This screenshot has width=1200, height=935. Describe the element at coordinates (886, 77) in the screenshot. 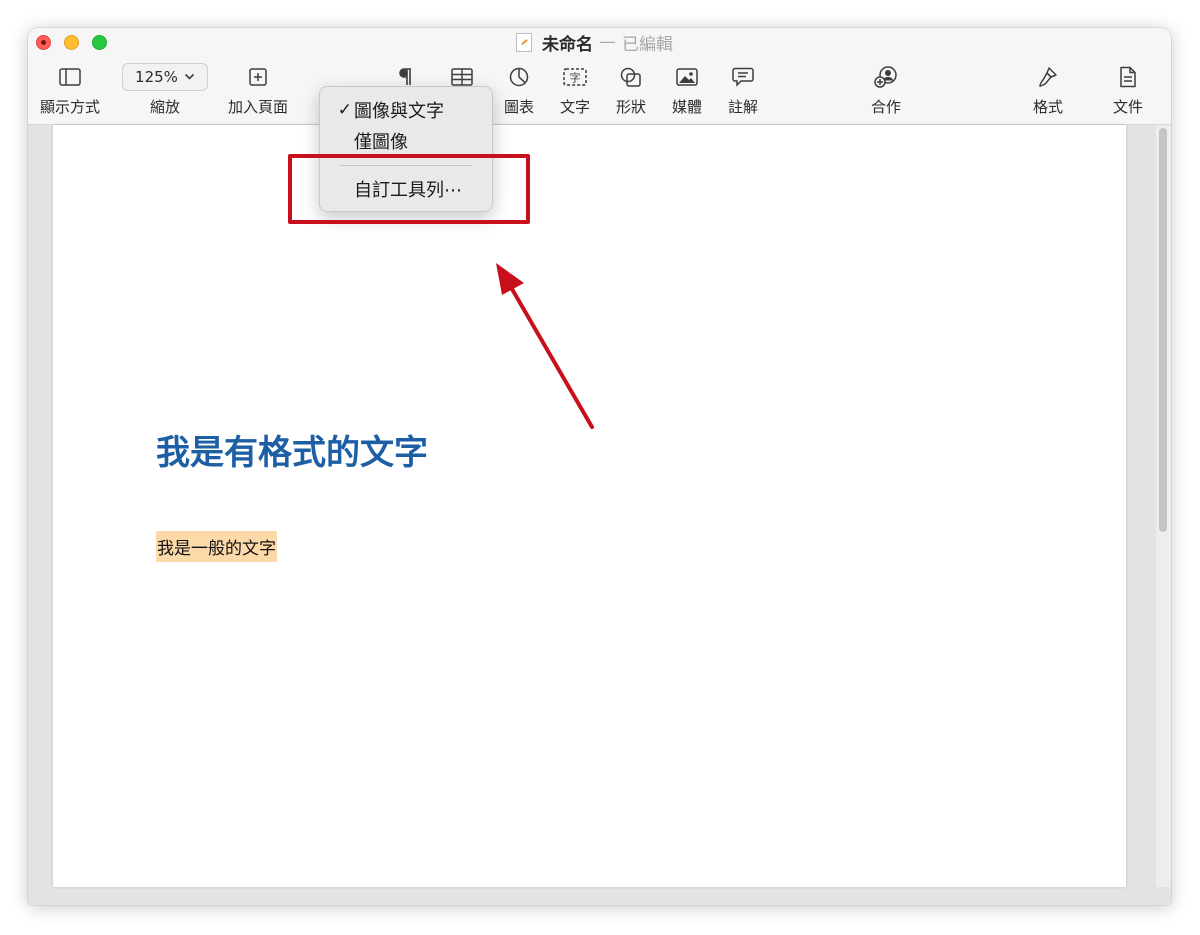

I see `collaborate-icon` at that location.